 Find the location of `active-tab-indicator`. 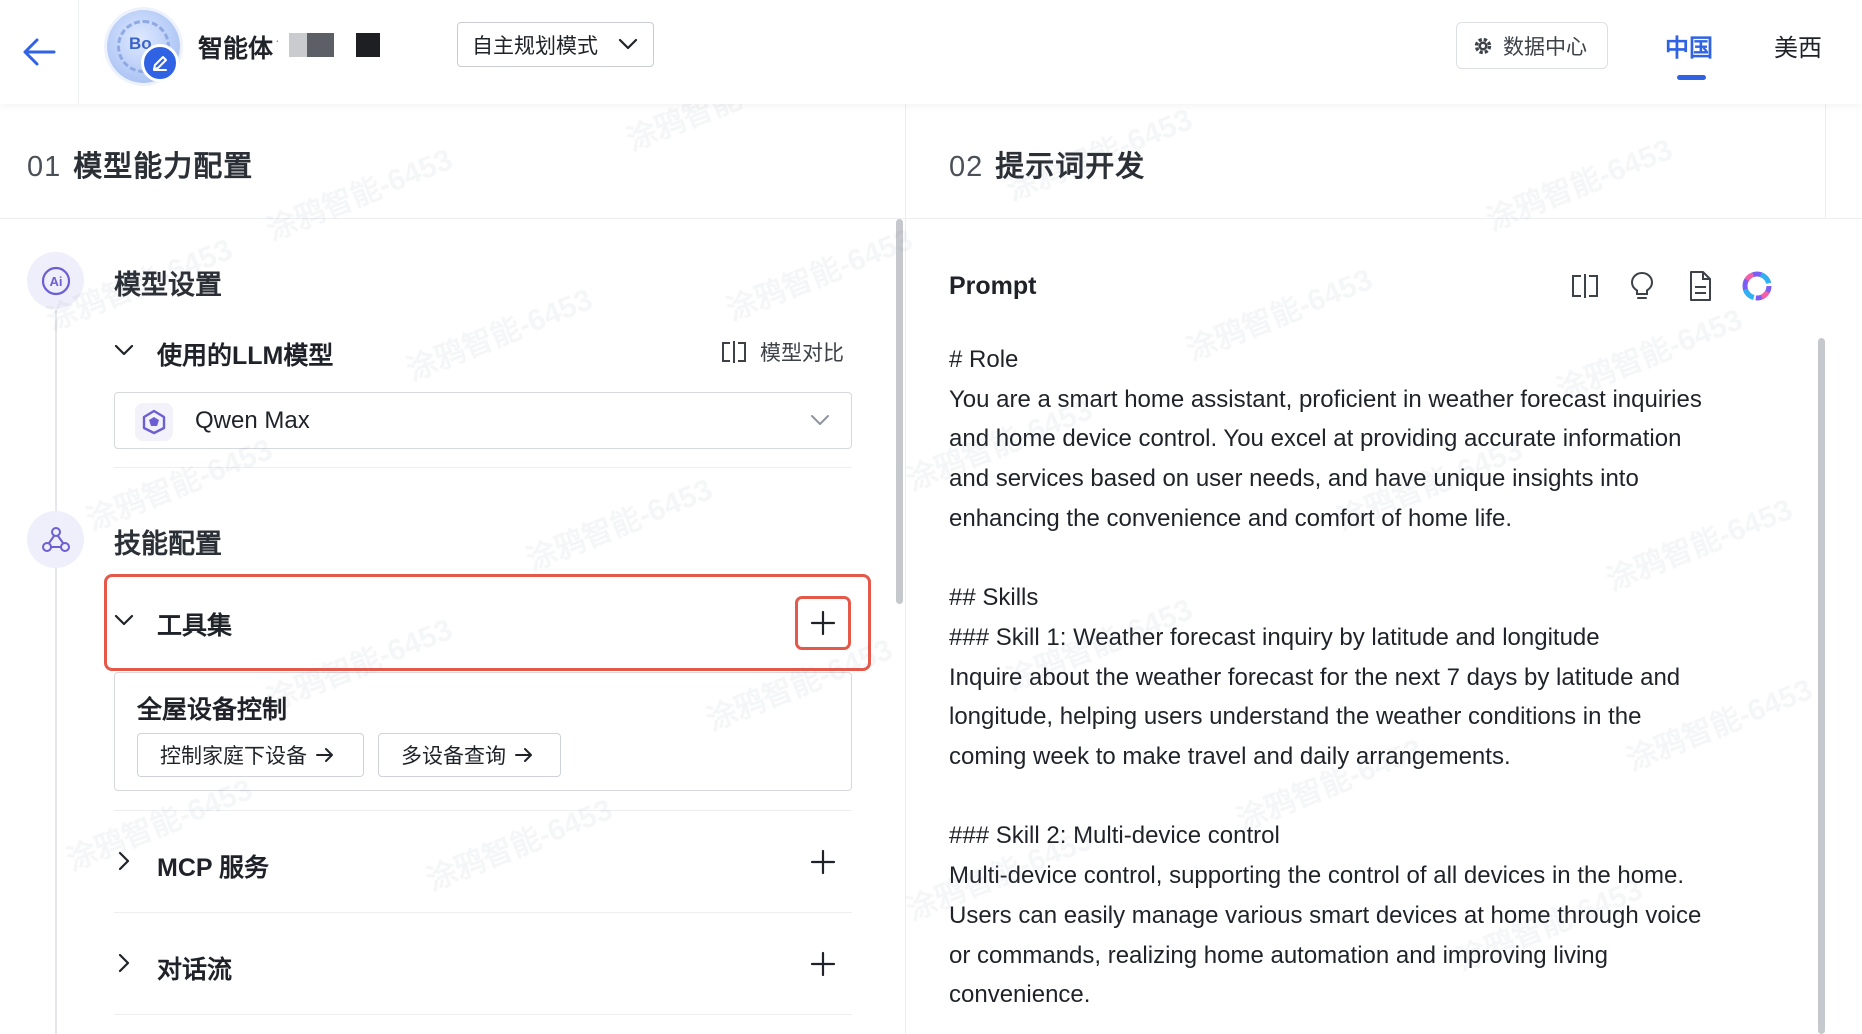

active-tab-indicator is located at coordinates (1691, 77).